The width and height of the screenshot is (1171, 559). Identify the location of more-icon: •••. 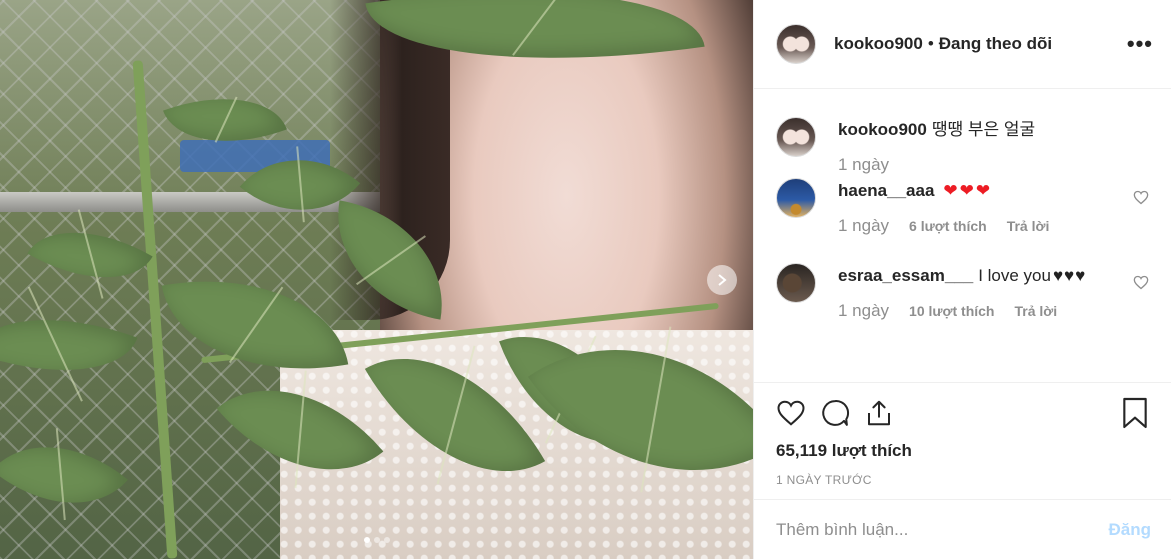
(1139, 43).